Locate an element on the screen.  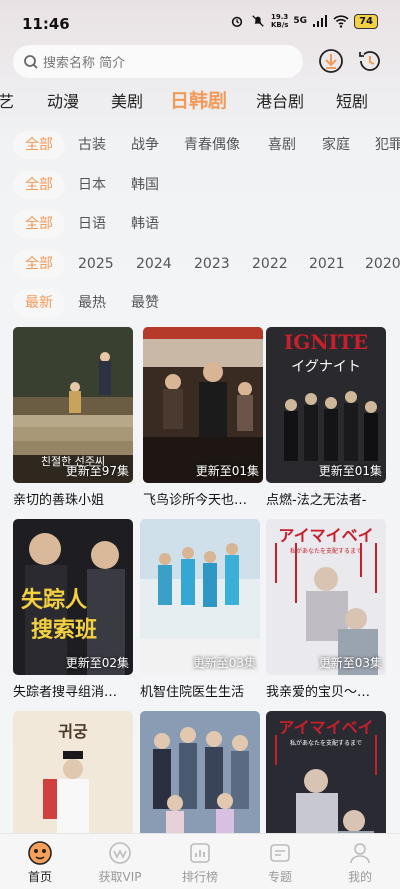
bottom-nav: 首页 获取VIP 排行榜 专题 我的 is located at coordinates (200, 861).